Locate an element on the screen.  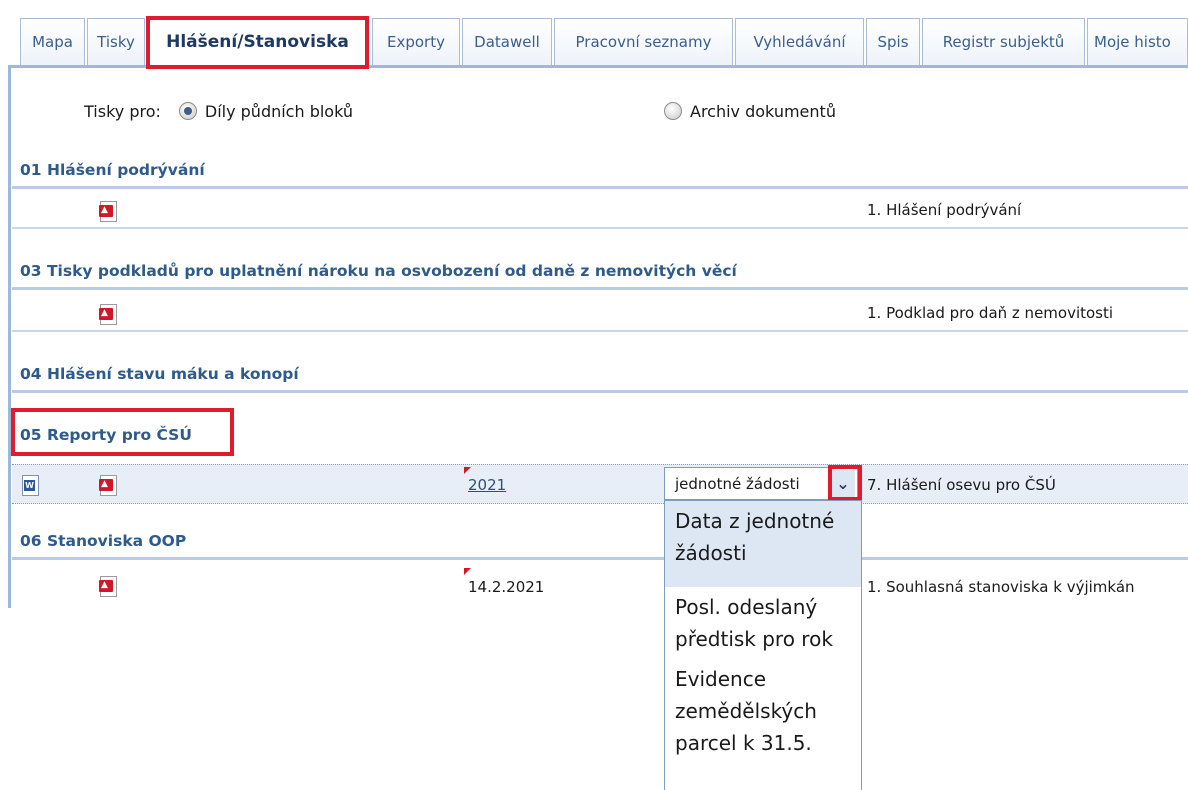
table-row-selected: 2021 7. Hlášení osevu pro ČSÚ is located at coordinates (600, 484).